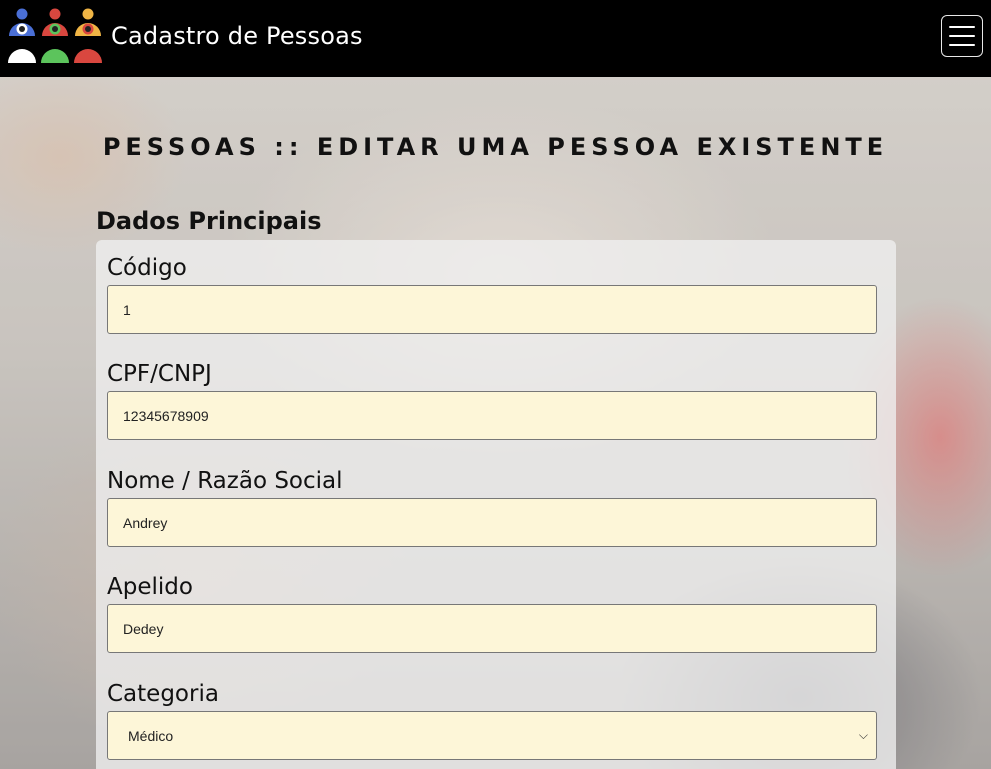 The height and width of the screenshot is (769, 991). I want to click on apelido-label: Apelido, so click(150, 587).